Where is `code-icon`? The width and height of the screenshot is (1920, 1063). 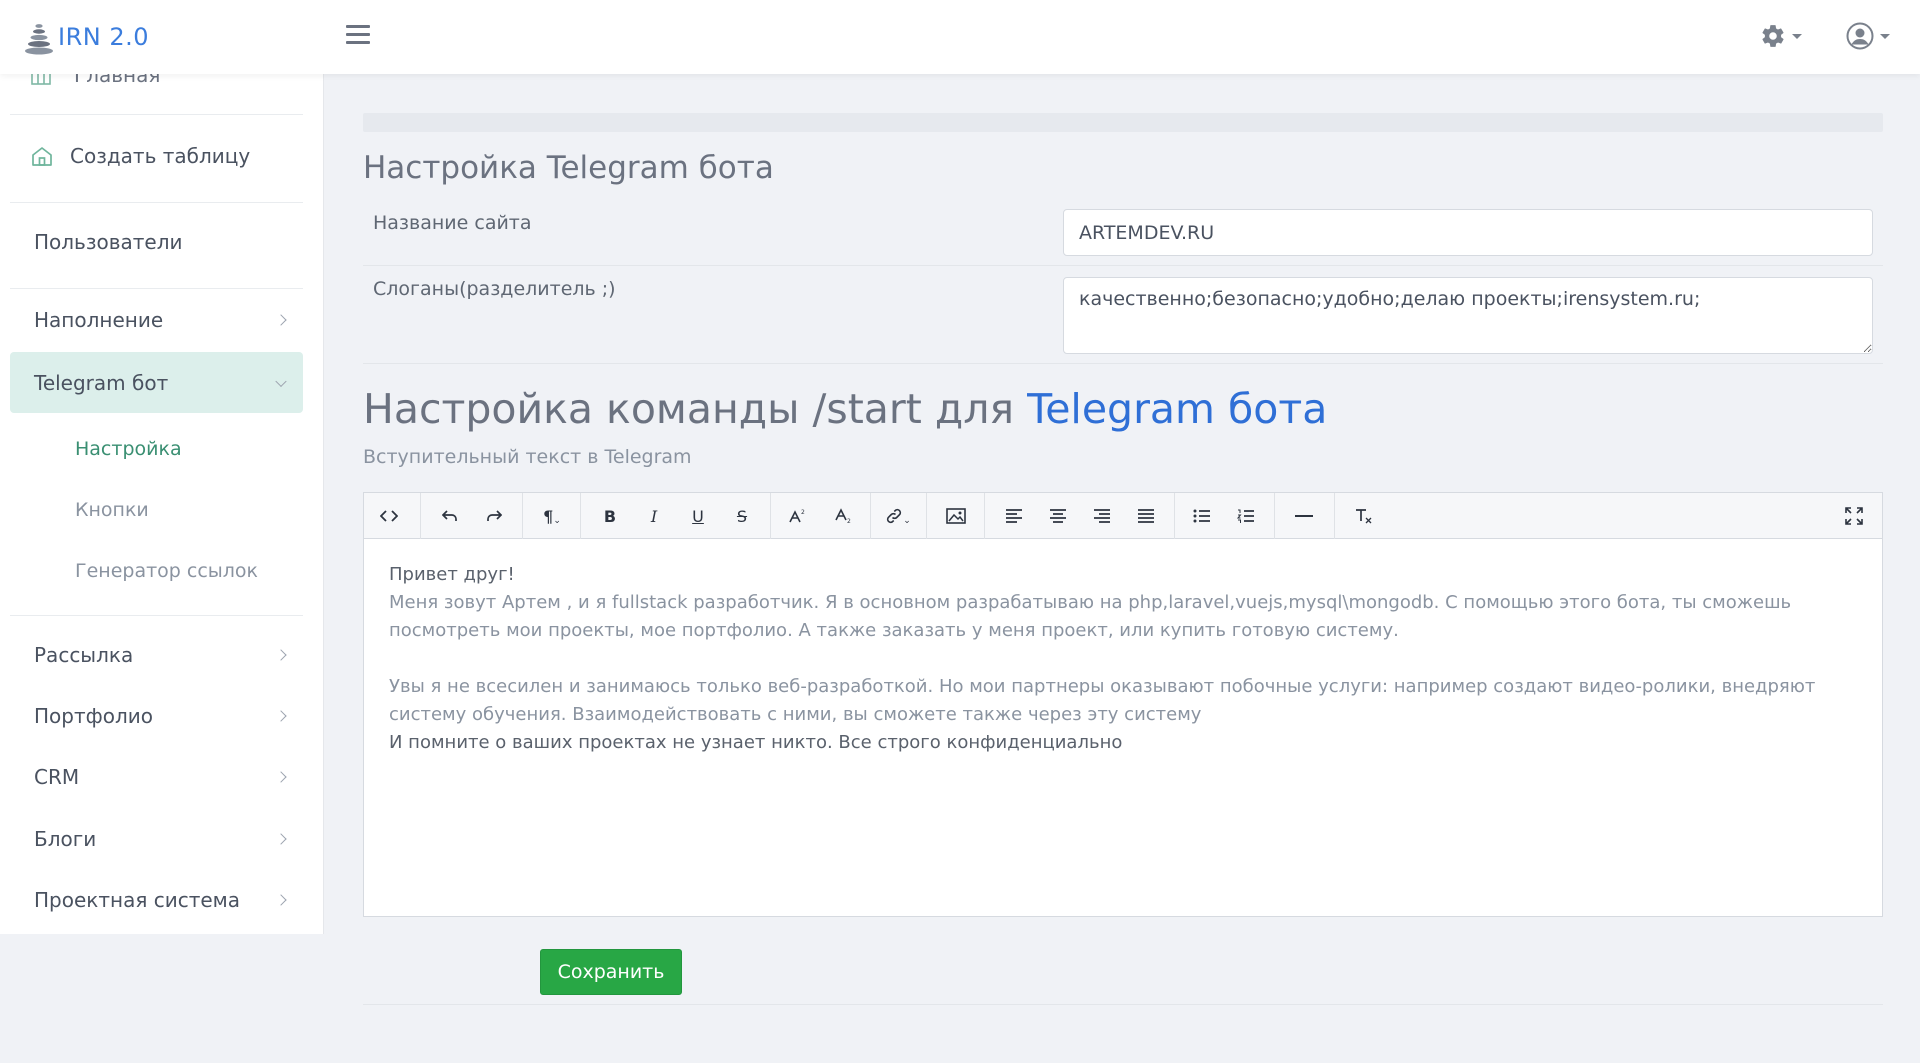
code-icon is located at coordinates (389, 516).